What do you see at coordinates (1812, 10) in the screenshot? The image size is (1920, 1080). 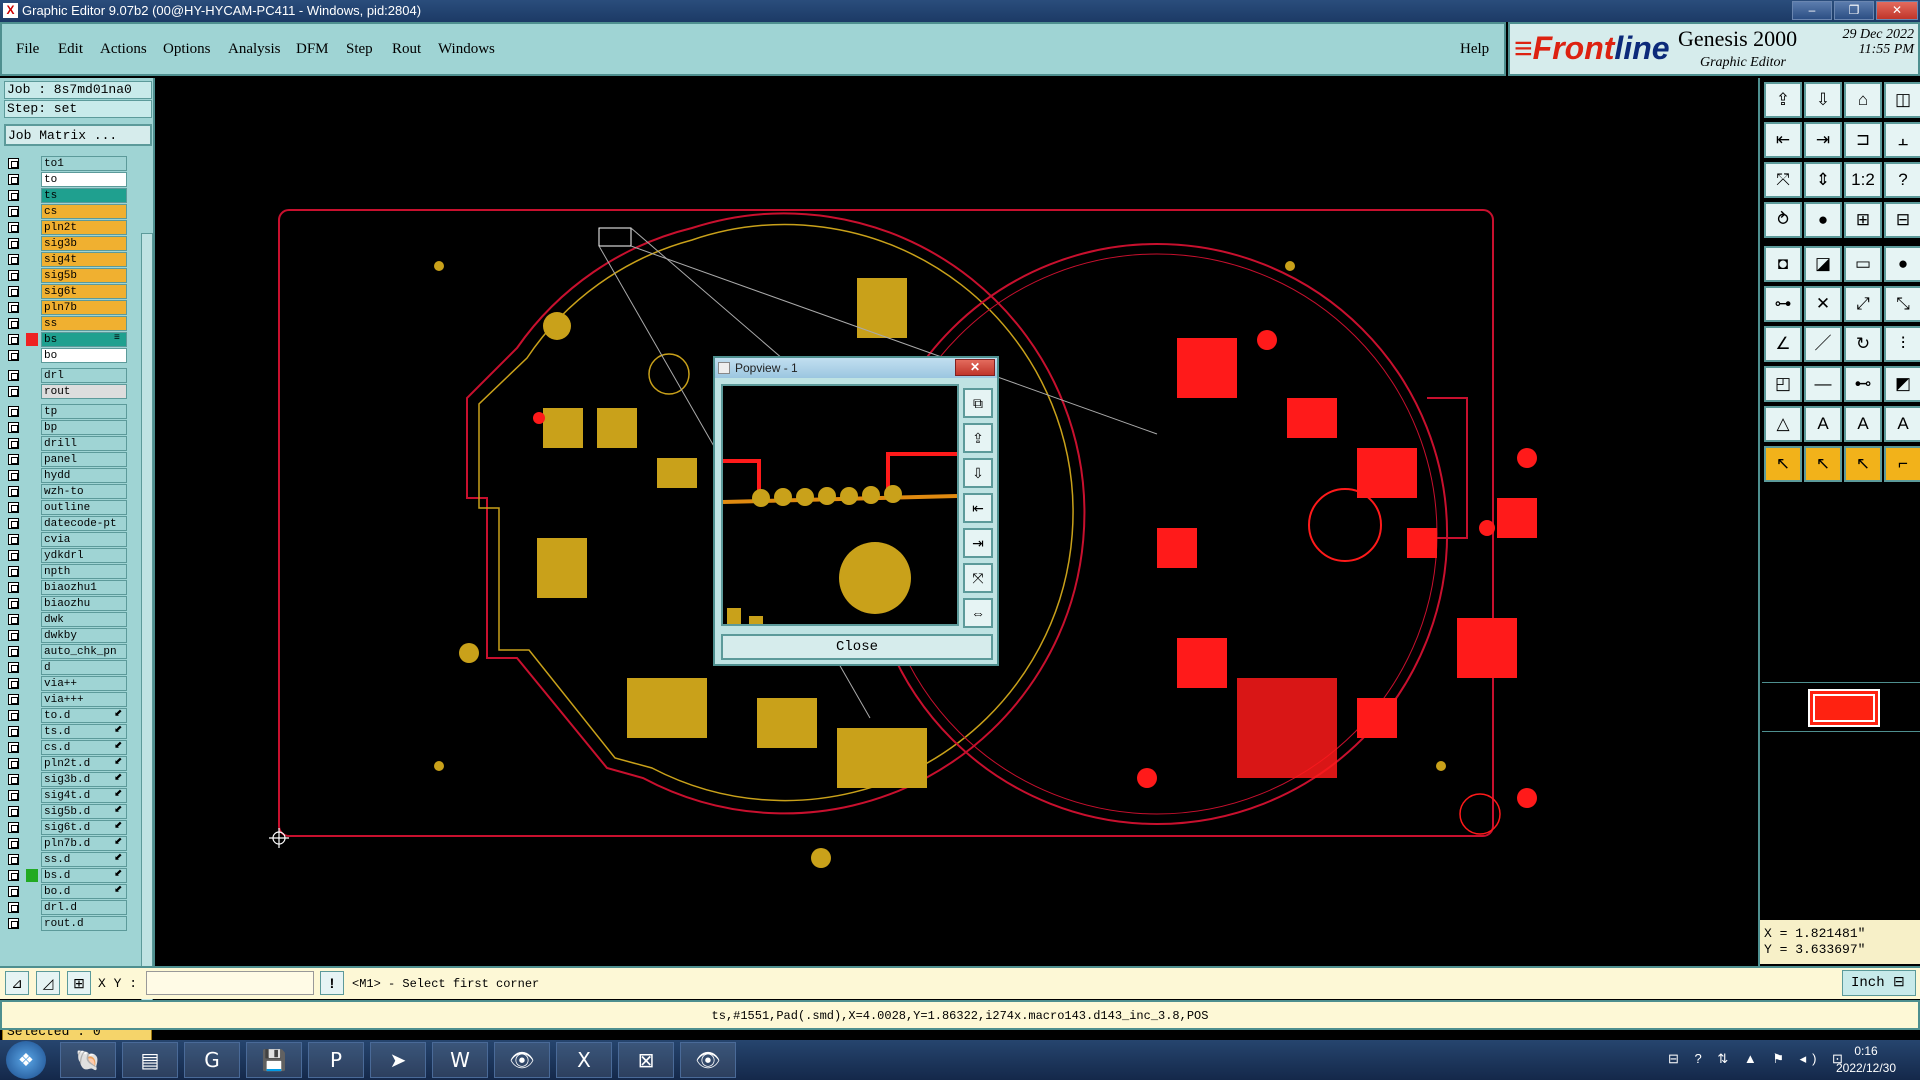 I see `minimize-button: –` at bounding box center [1812, 10].